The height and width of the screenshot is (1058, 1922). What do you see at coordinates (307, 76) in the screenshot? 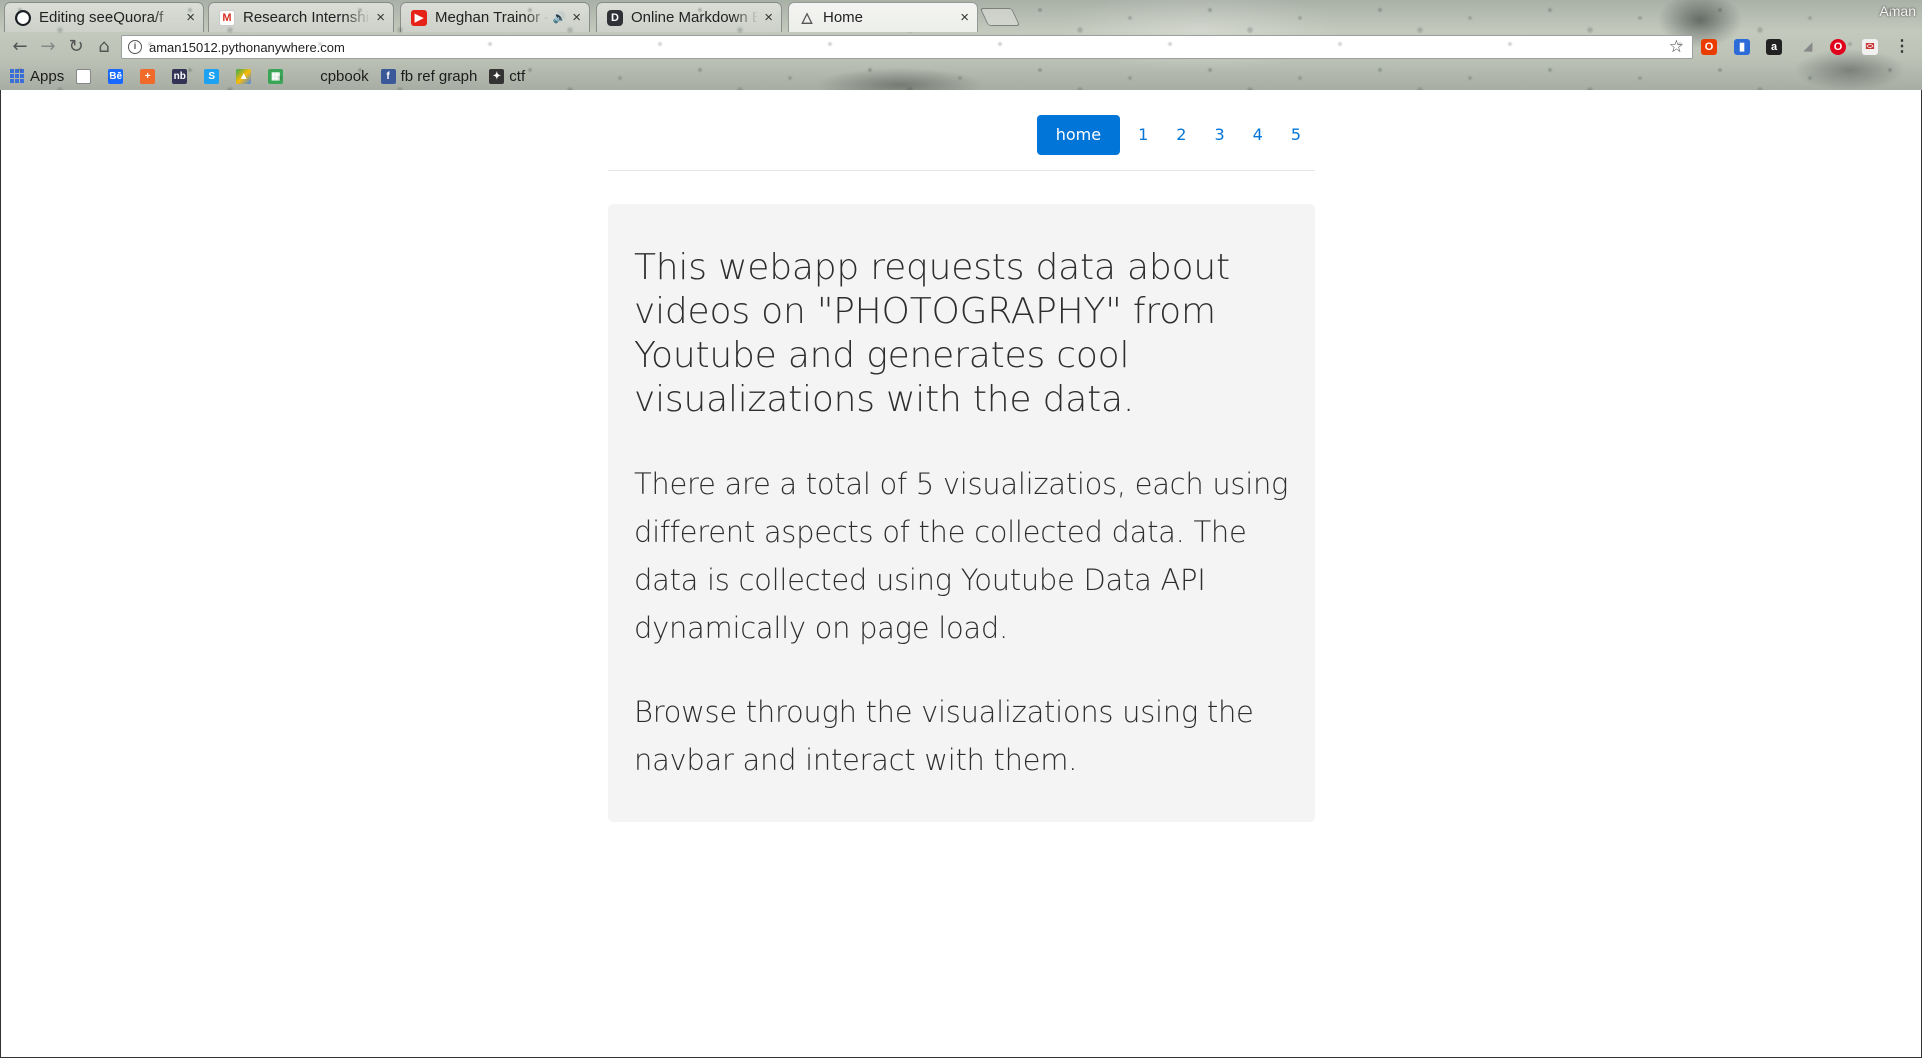
I see `blank-icon` at bounding box center [307, 76].